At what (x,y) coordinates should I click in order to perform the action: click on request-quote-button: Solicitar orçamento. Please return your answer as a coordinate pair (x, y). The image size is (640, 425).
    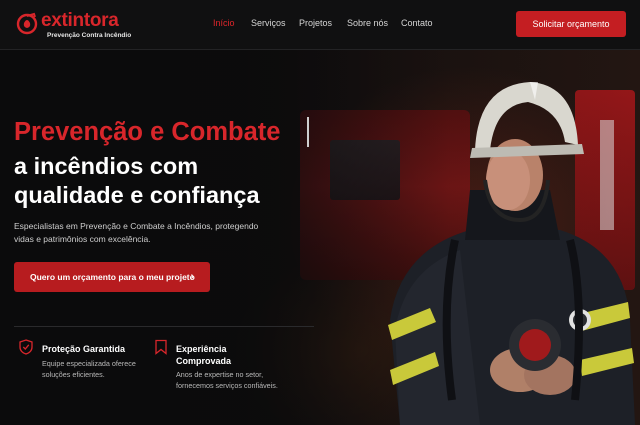
    Looking at the image, I should click on (571, 24).